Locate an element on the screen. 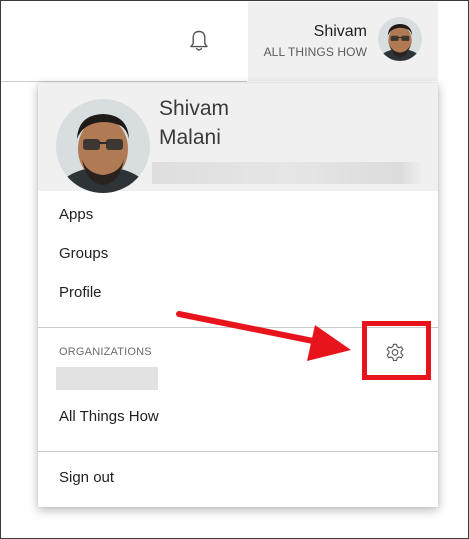 The height and width of the screenshot is (539, 469). redacted-organization is located at coordinates (107, 378).